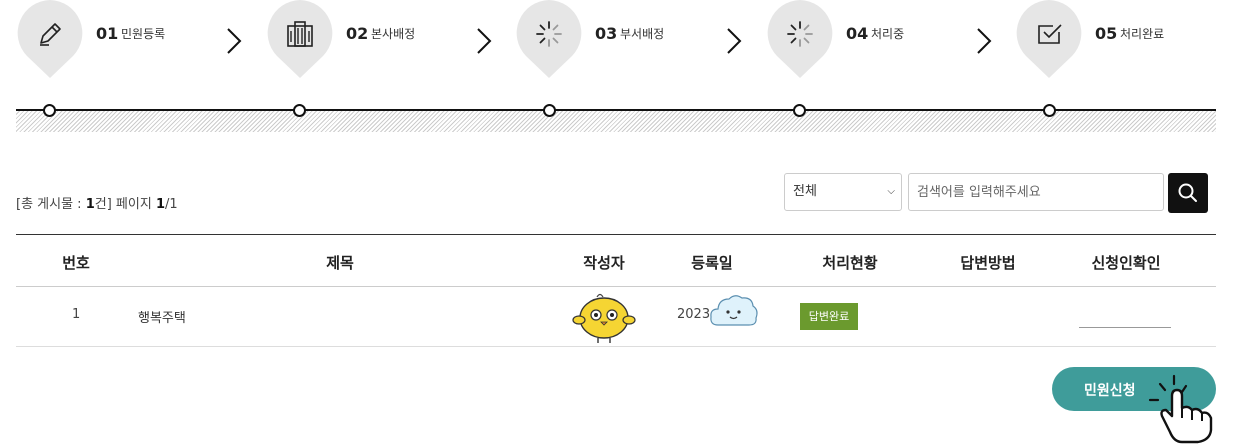 This screenshot has height=446, width=1235. Describe the element at coordinates (171, 204) in the screenshot. I see `page-total: /1` at that location.